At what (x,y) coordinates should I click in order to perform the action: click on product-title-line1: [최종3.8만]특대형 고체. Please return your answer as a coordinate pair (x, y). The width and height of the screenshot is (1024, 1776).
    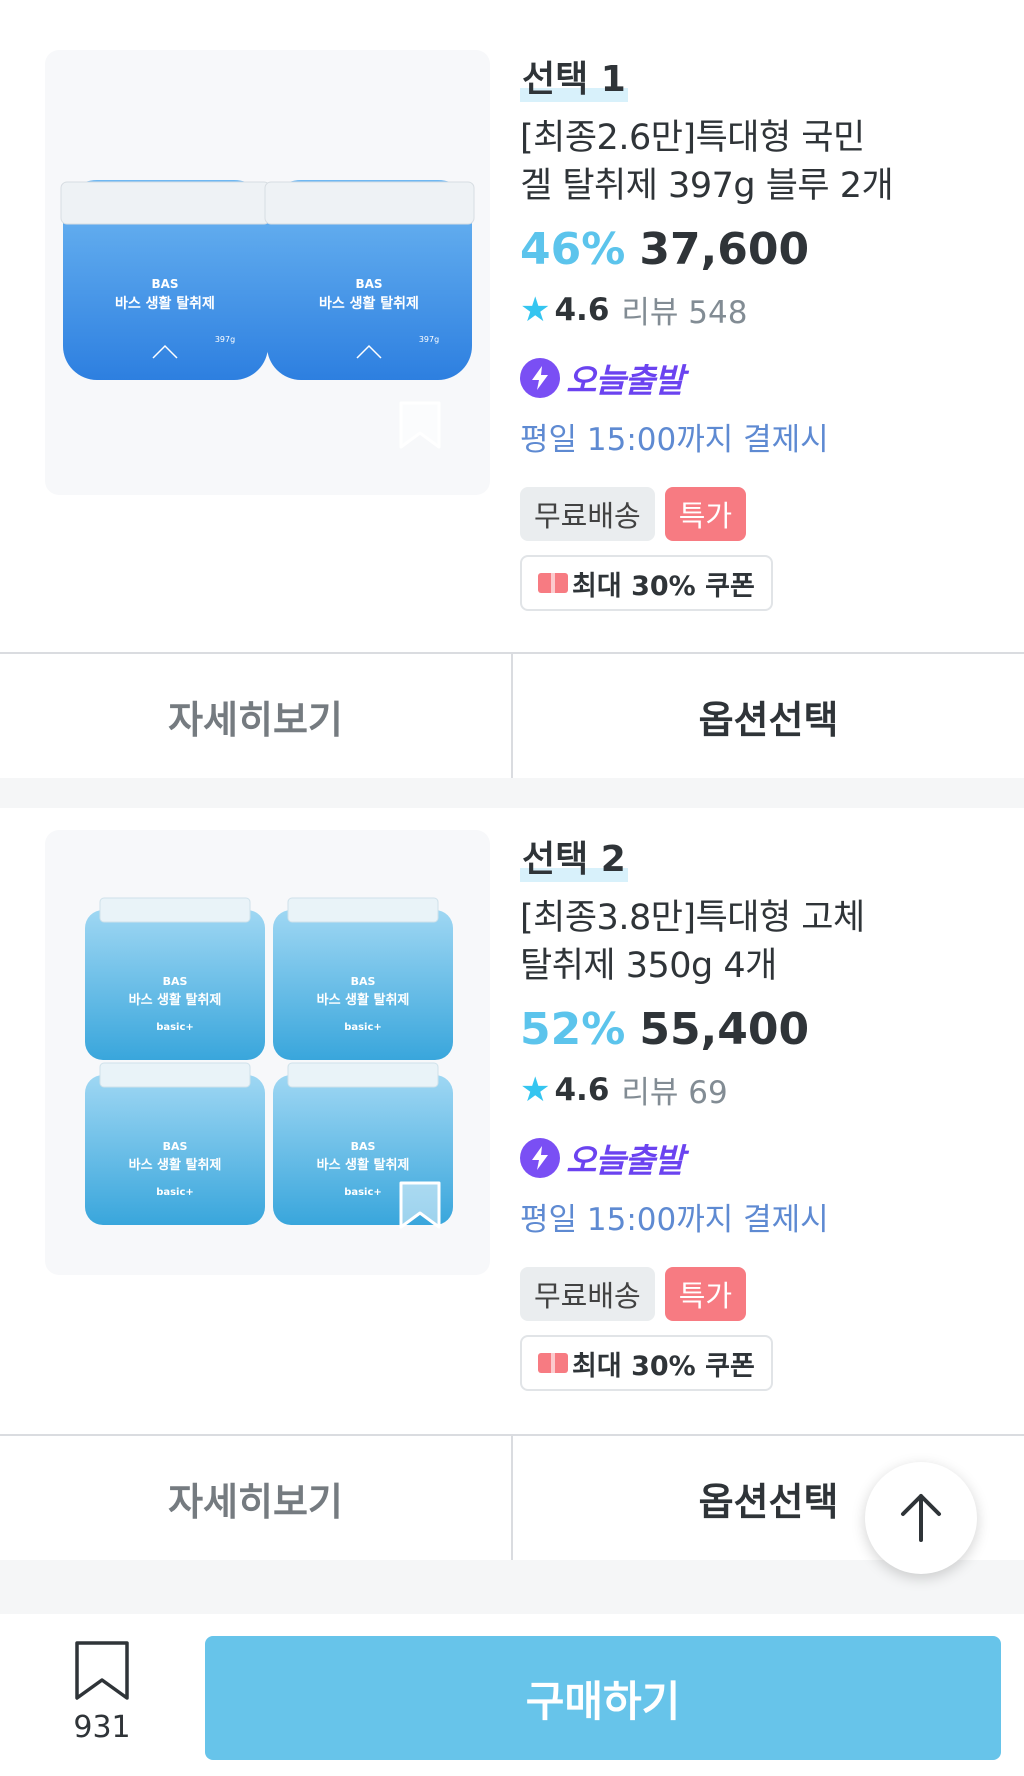
    Looking at the image, I should click on (692, 918).